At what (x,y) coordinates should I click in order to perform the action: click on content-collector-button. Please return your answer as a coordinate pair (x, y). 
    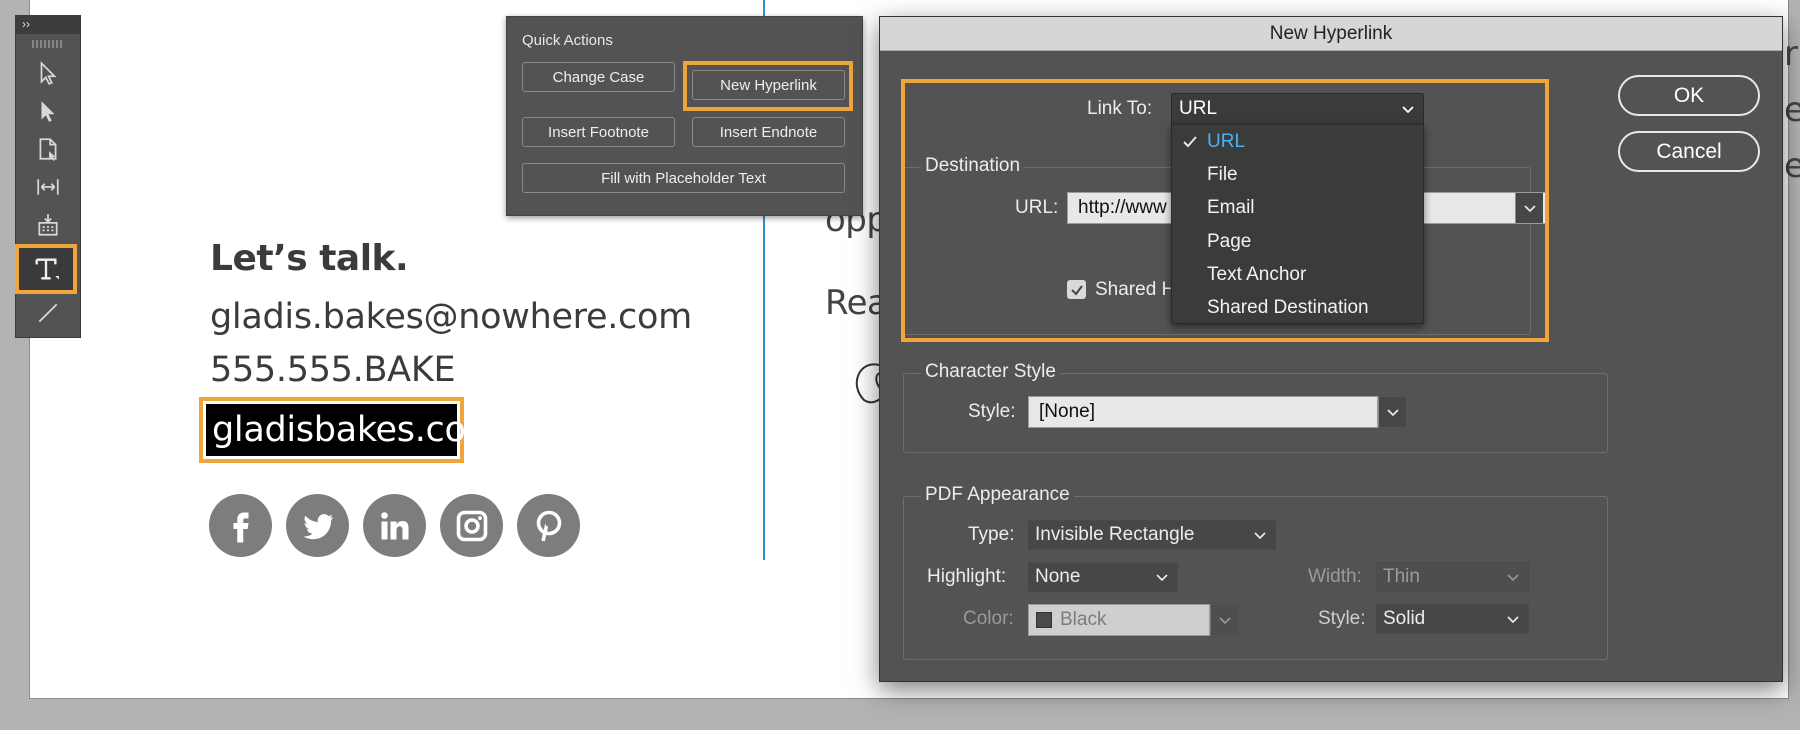
    Looking at the image, I should click on (48, 225).